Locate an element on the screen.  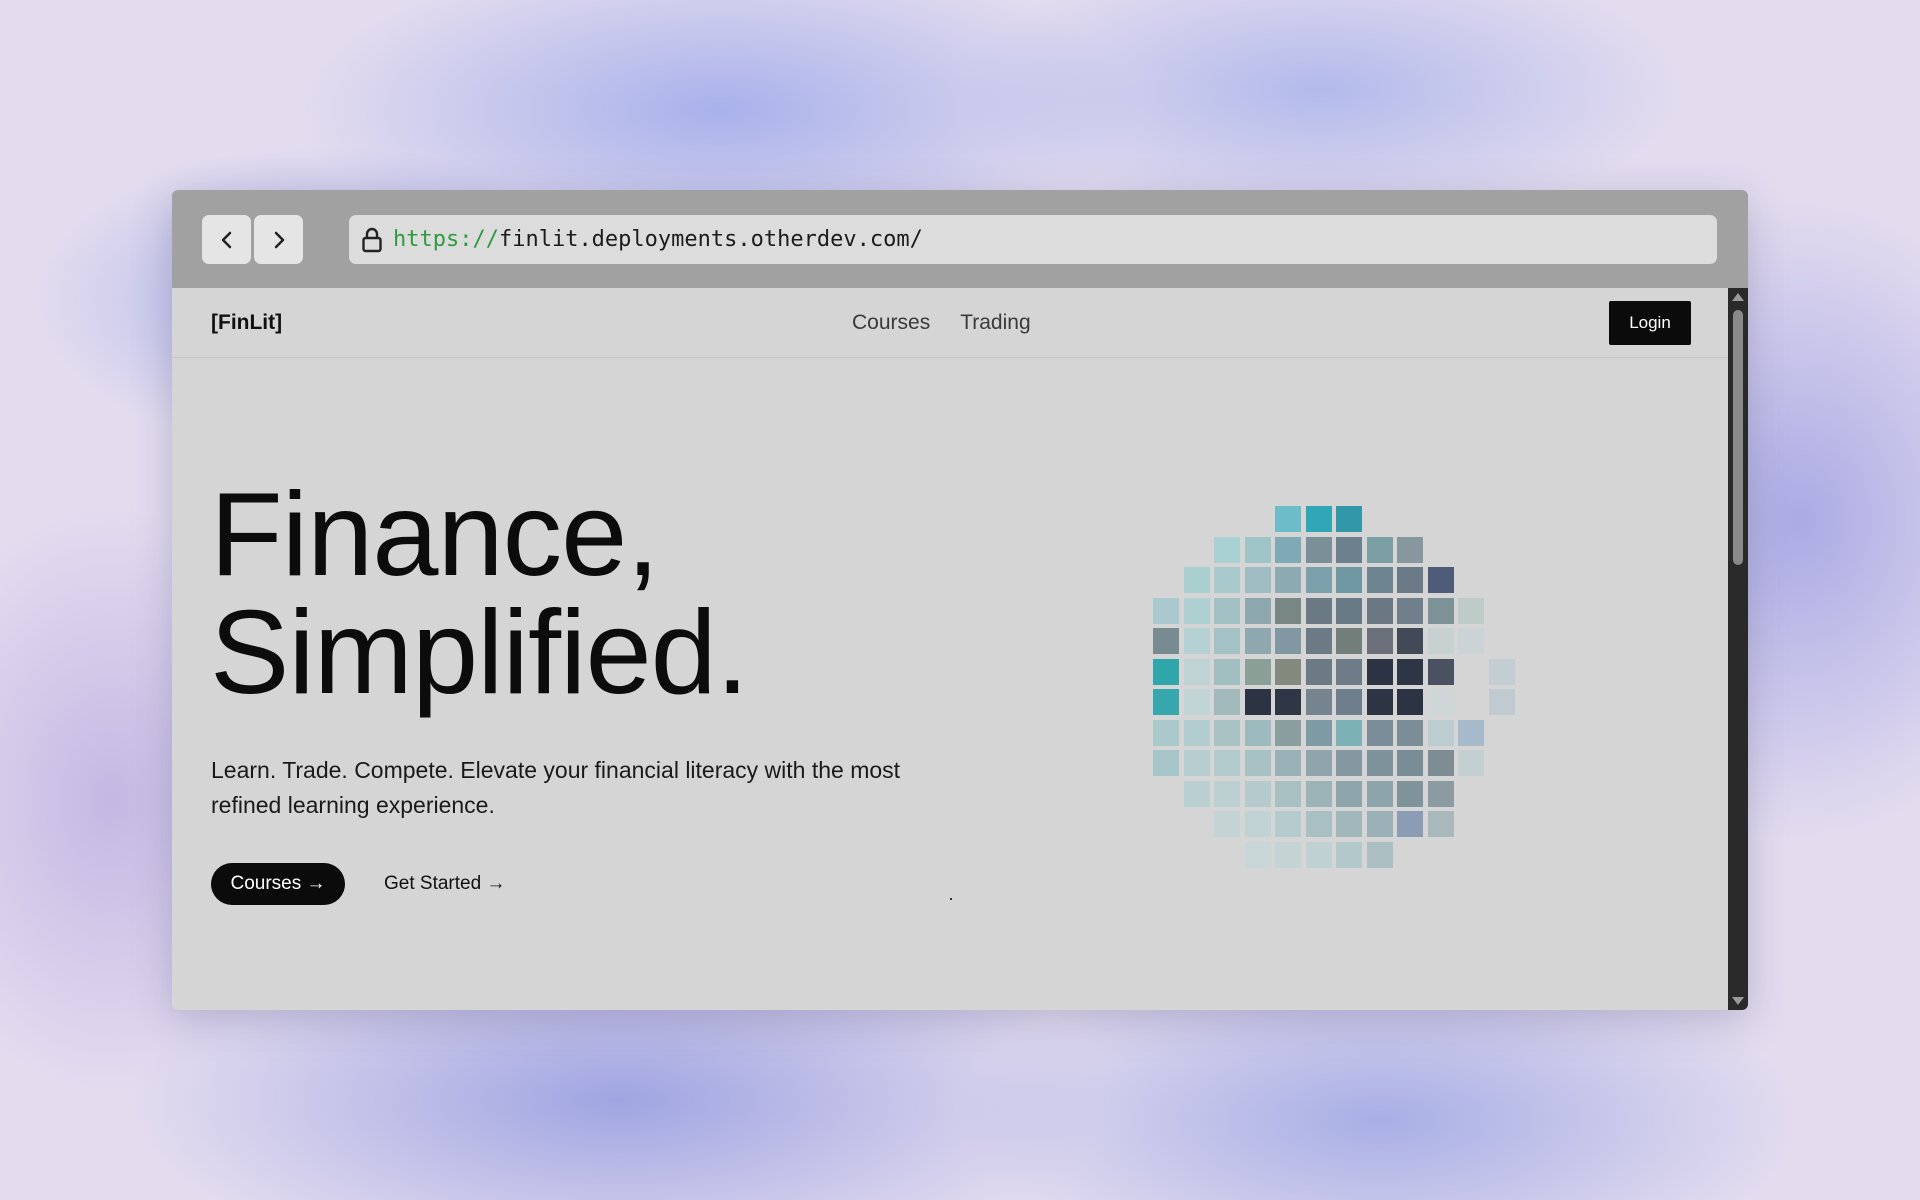
forward-button is located at coordinates (278, 239).